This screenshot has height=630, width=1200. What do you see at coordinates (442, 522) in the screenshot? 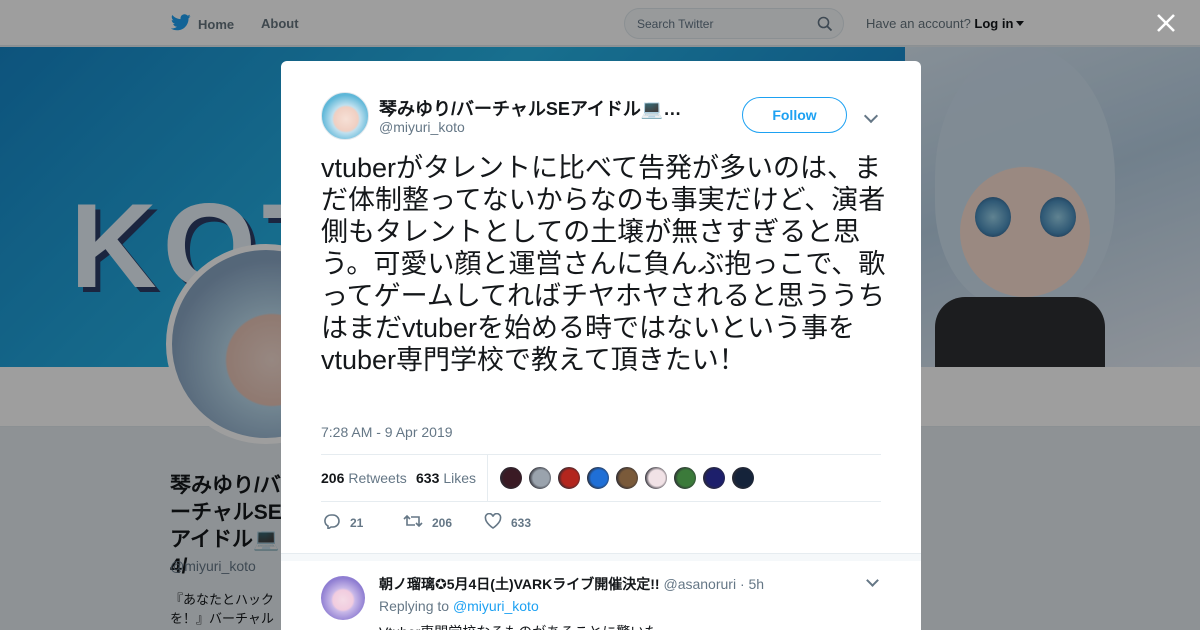
I see `retweet-count: 206` at bounding box center [442, 522].